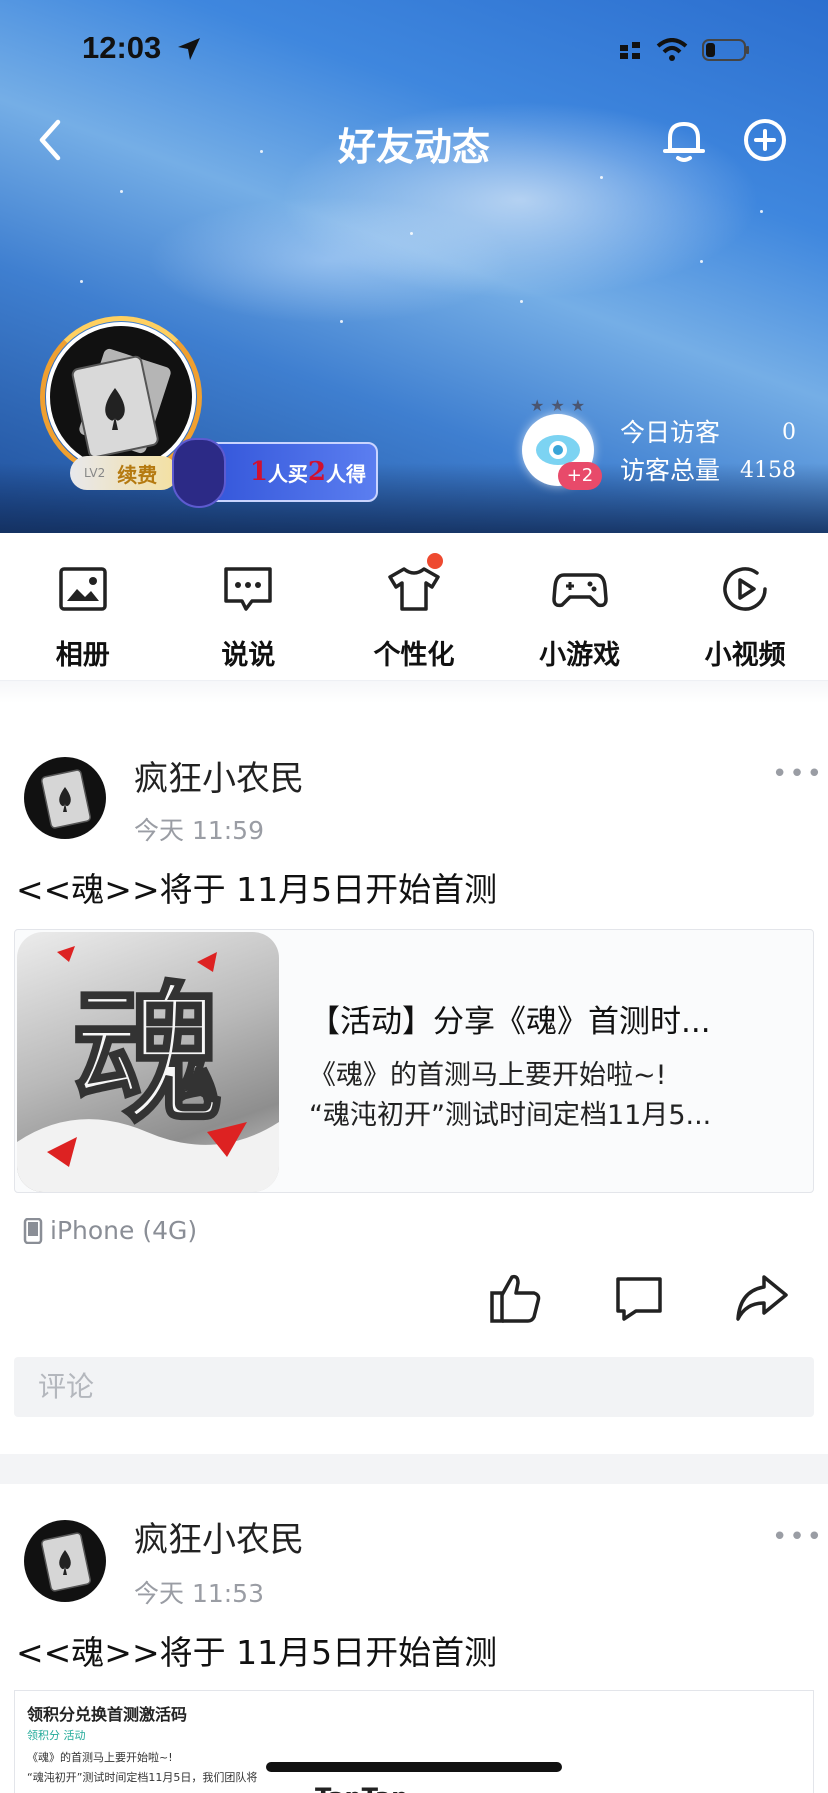  I want to click on like-thumb-icon, so click(515, 1298).